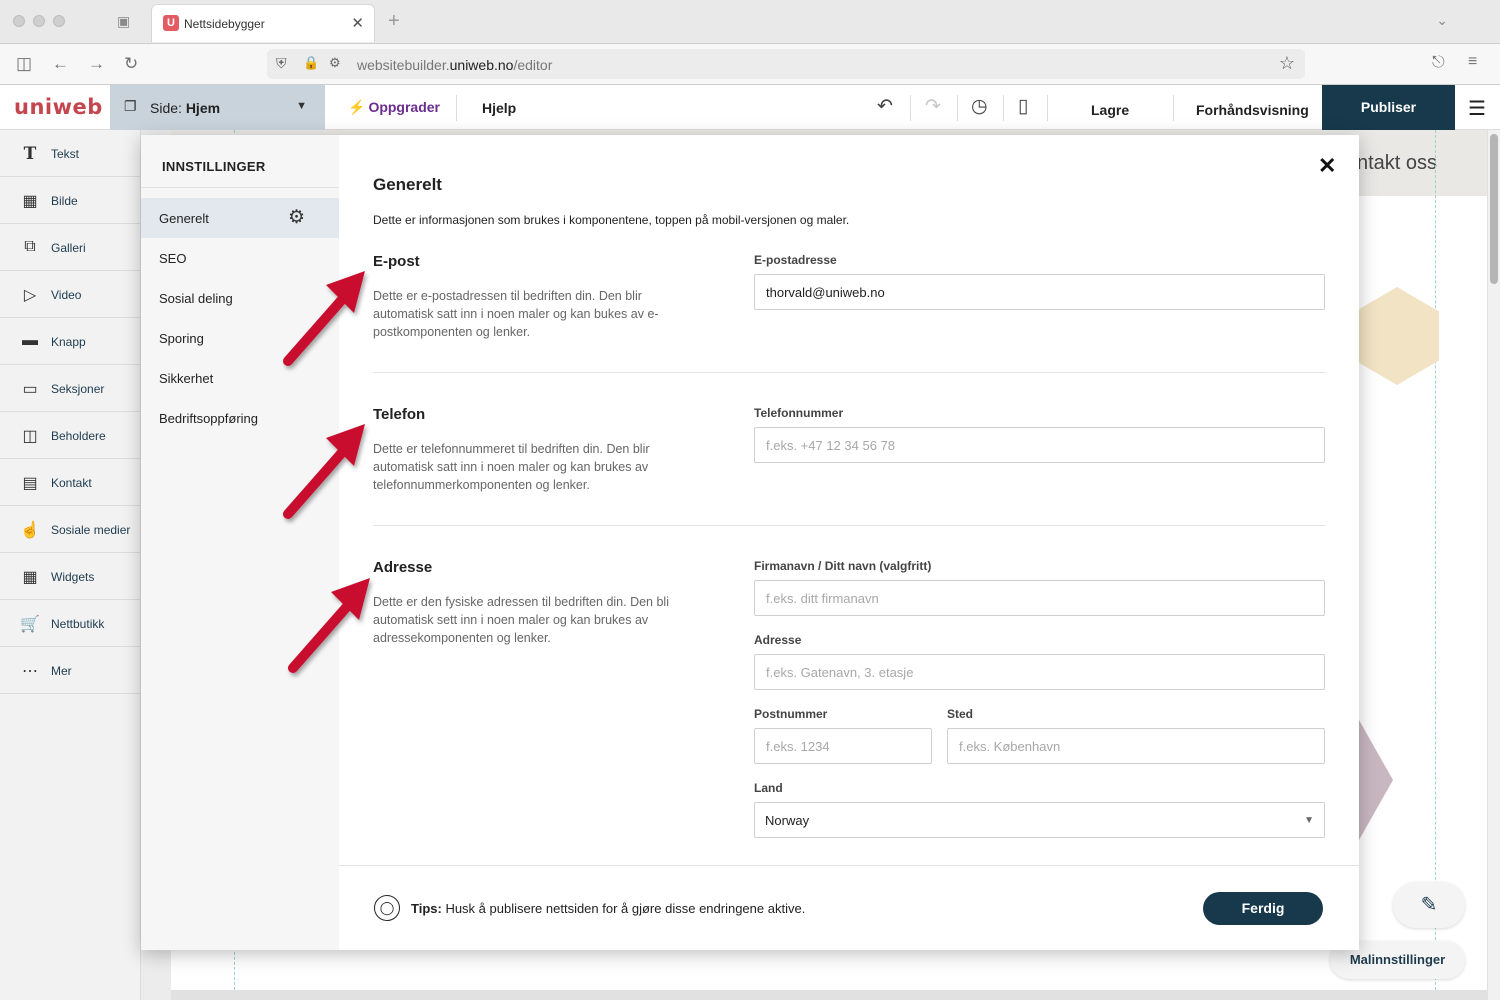 Image resolution: width=1500 pixels, height=1000 pixels. Describe the element at coordinates (768, 788) in the screenshot. I see `country-label: Land` at that location.